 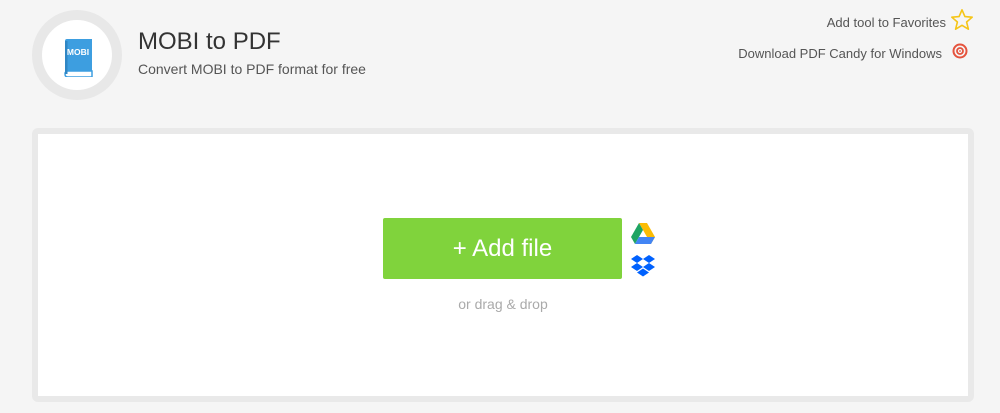 I want to click on download-windows-link: Download PDF Candy for Windows, so click(x=853, y=53).